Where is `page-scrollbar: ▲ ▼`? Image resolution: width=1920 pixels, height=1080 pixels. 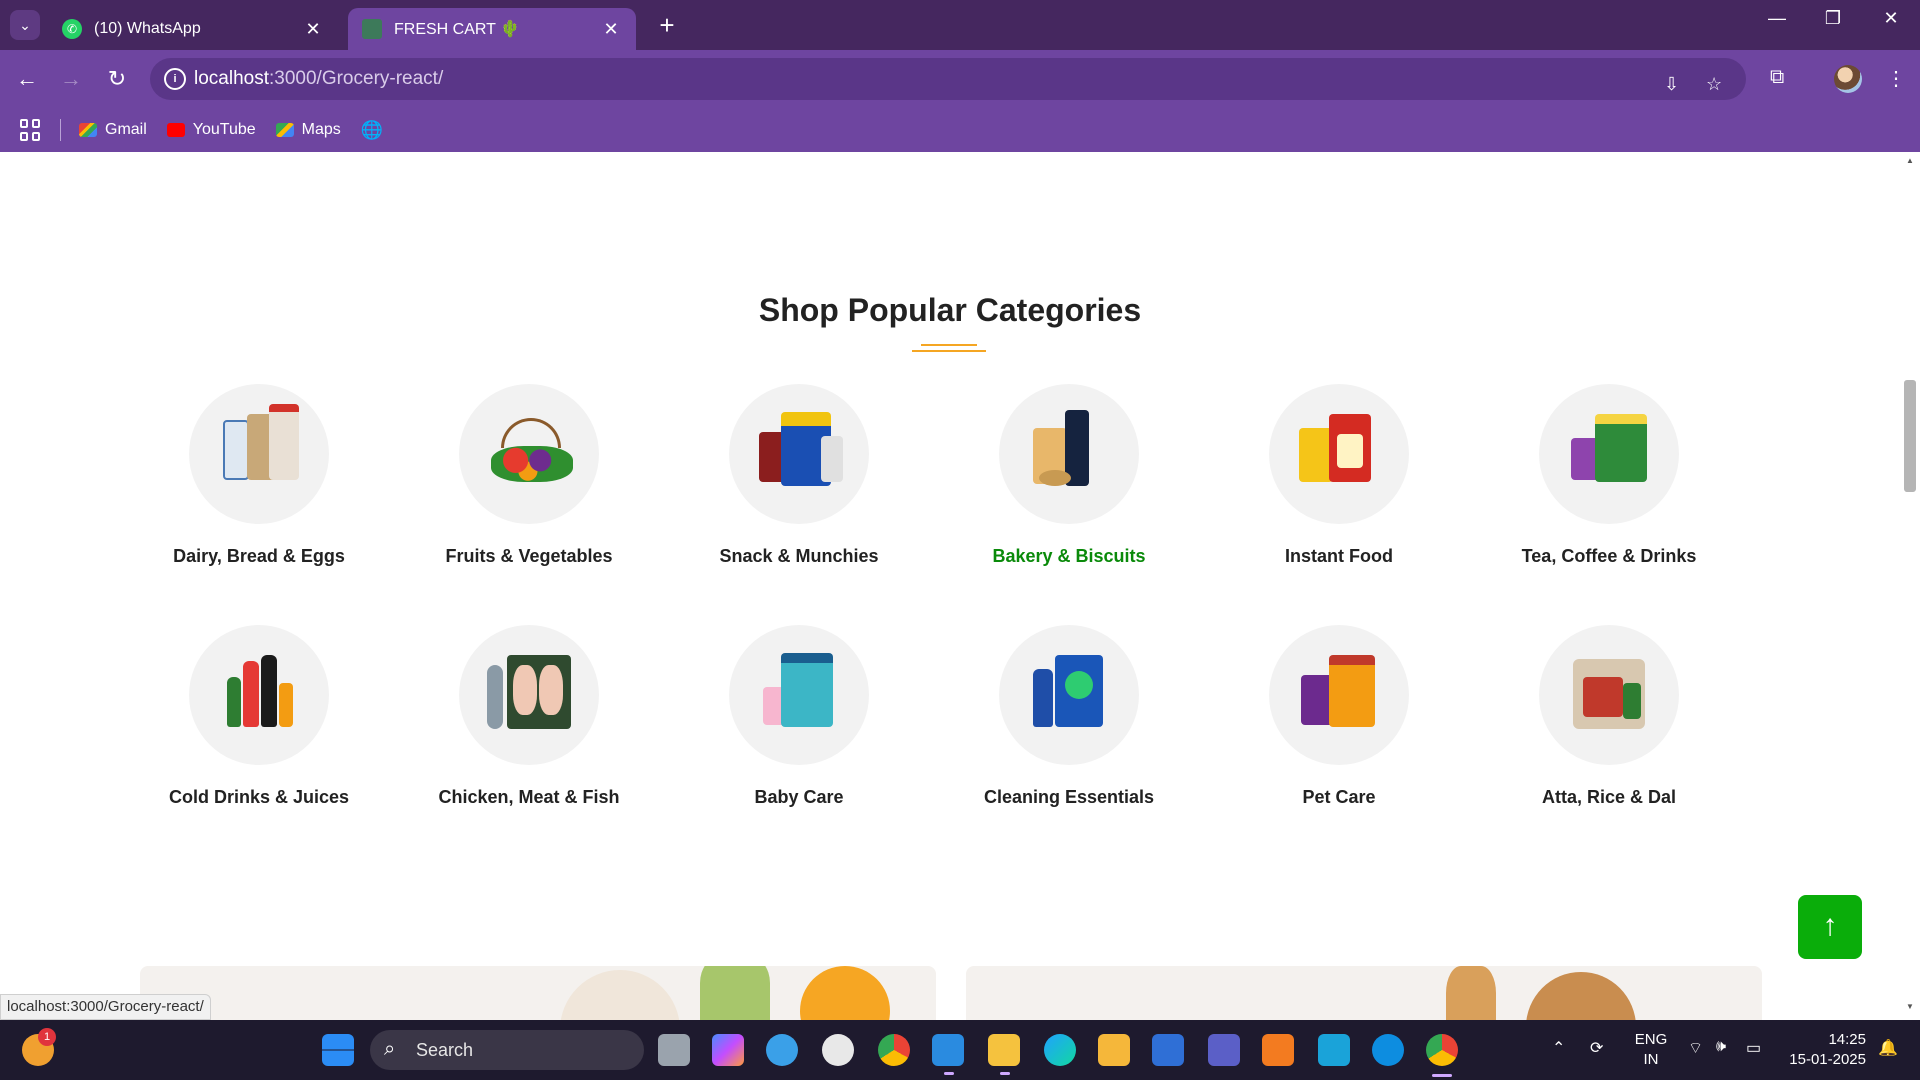
page-scrollbar: ▲ ▼ is located at coordinates (1910, 586).